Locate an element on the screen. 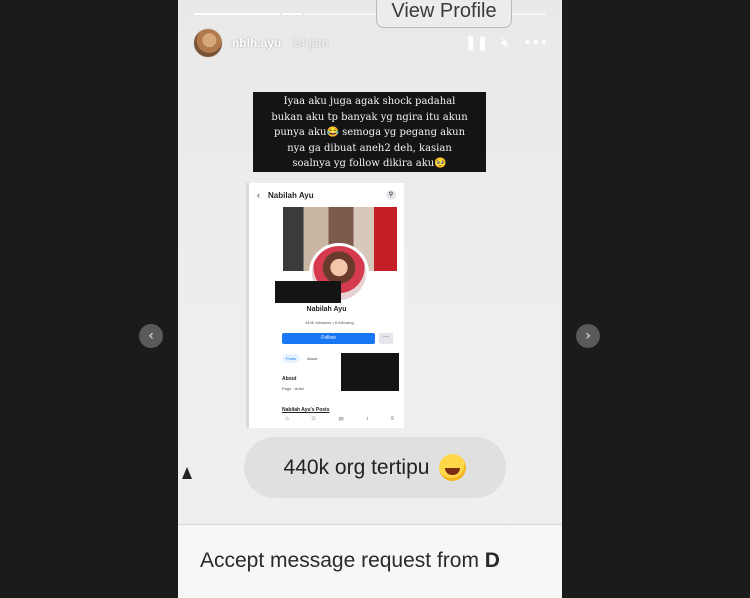 The width and height of the screenshot is (750, 598). search-icon: ⚲ is located at coordinates (391, 195).